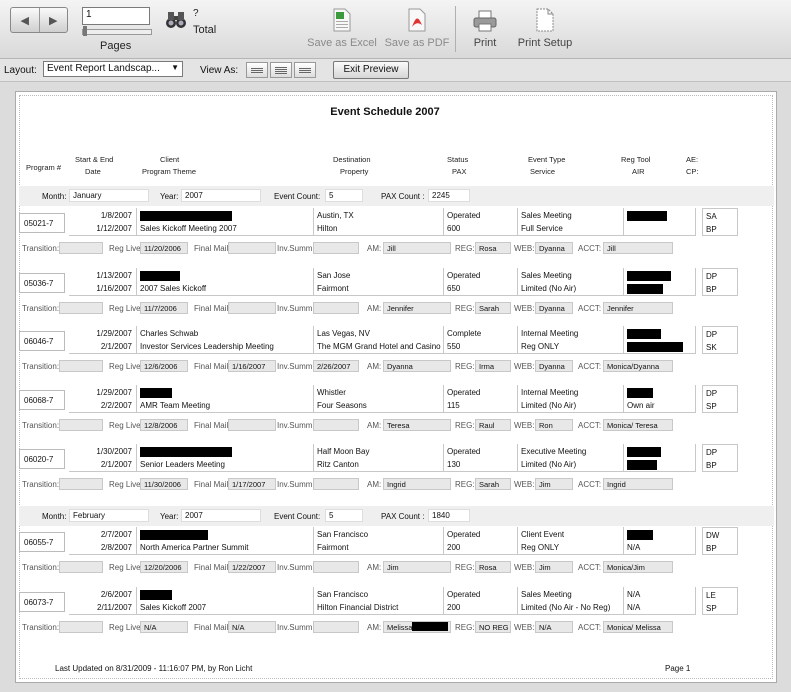 This screenshot has width=791, height=692. Describe the element at coordinates (169, 196) in the screenshot. I see `year-label: Year:` at that location.